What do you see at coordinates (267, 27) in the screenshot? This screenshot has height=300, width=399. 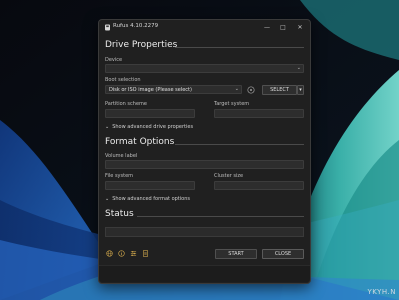 I see `minimize-button: —` at bounding box center [267, 27].